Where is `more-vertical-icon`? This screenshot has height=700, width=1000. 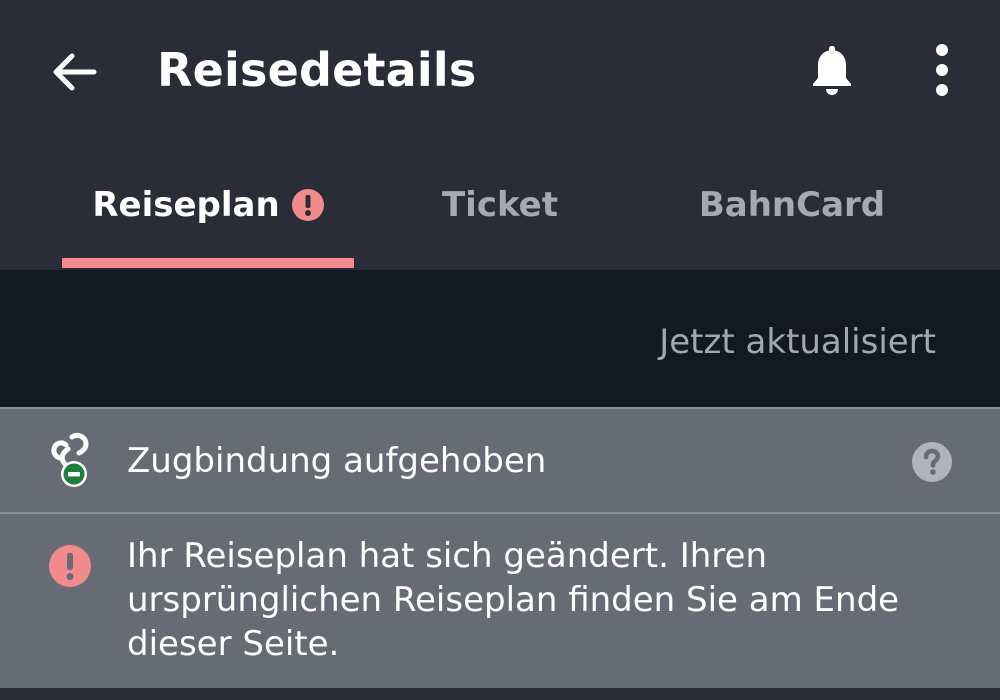
more-vertical-icon is located at coordinates (942, 70).